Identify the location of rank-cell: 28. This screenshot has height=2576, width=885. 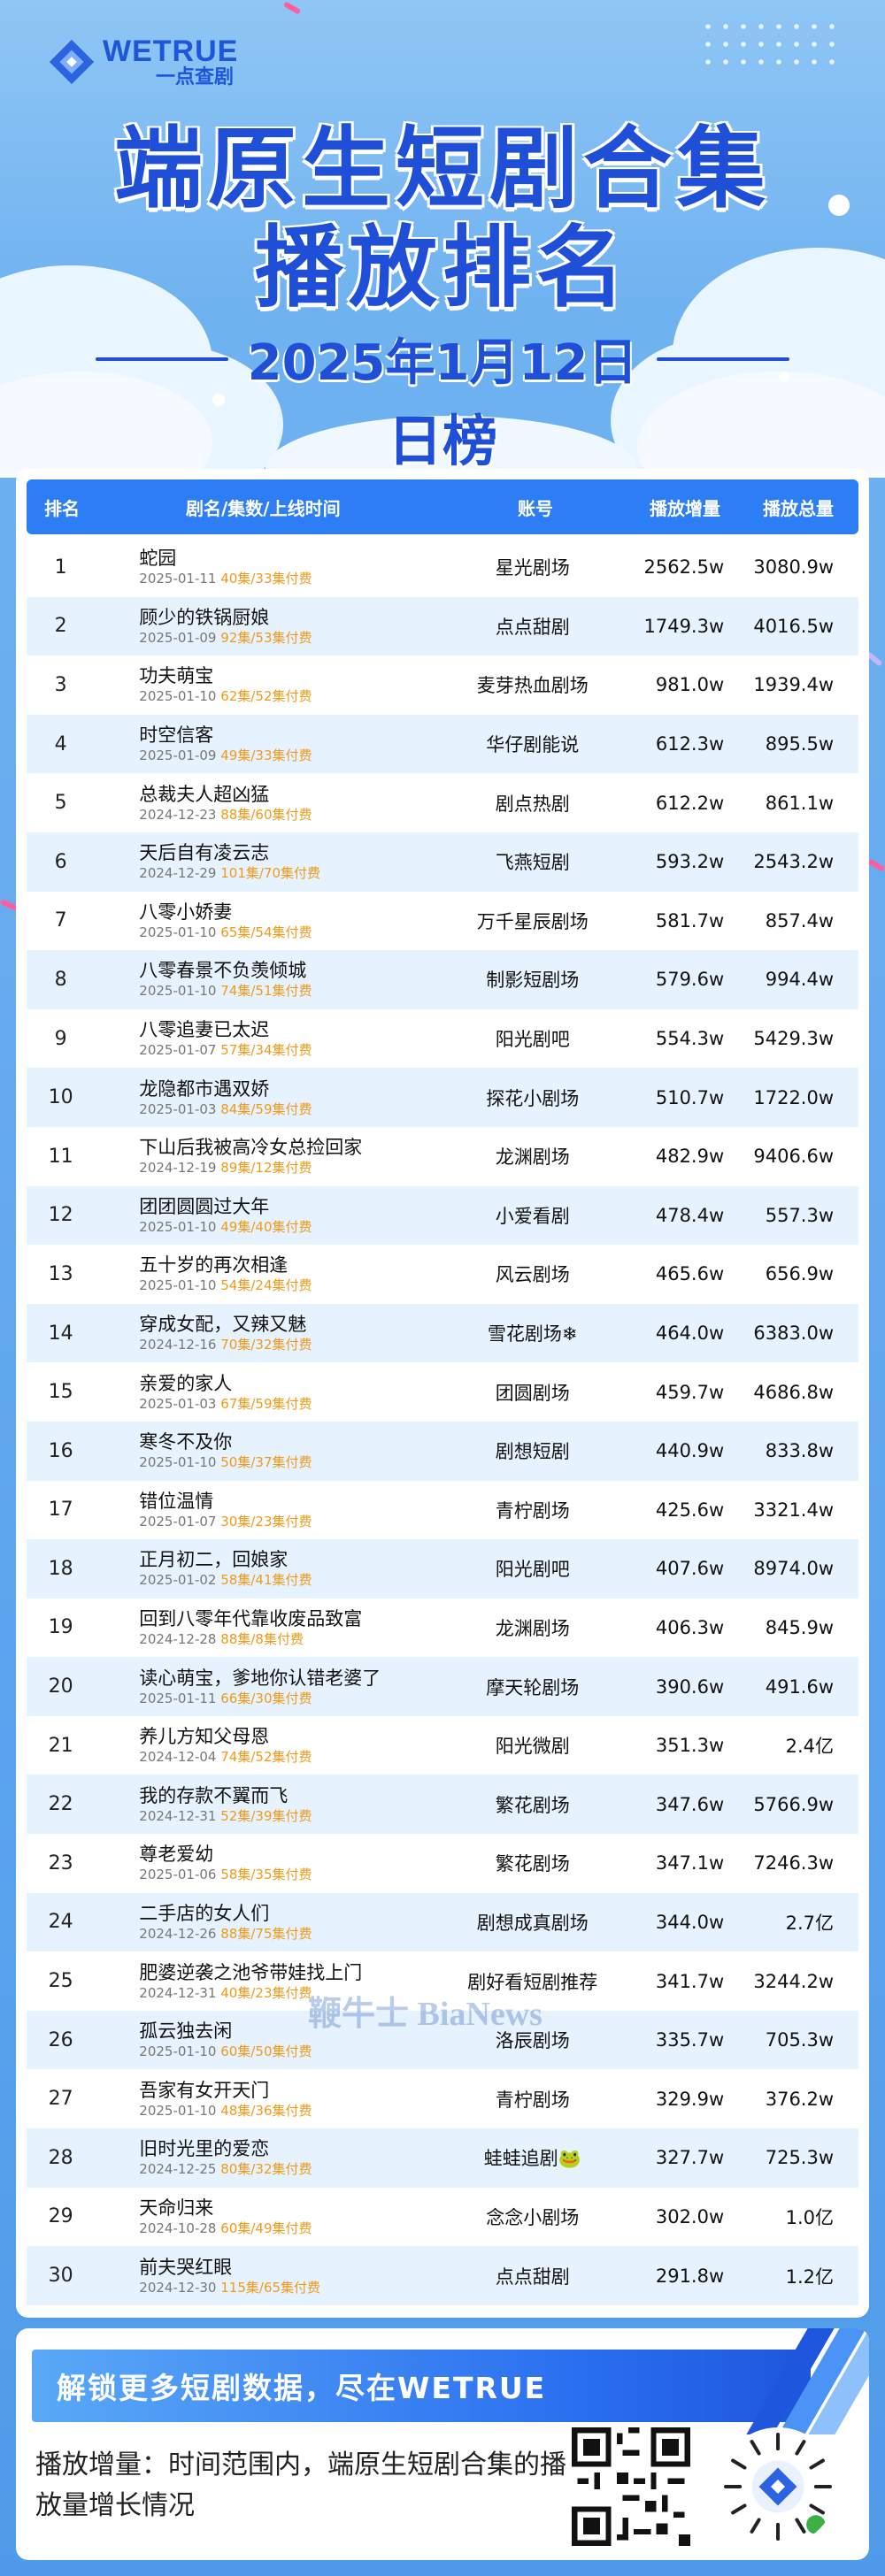
(61, 2157).